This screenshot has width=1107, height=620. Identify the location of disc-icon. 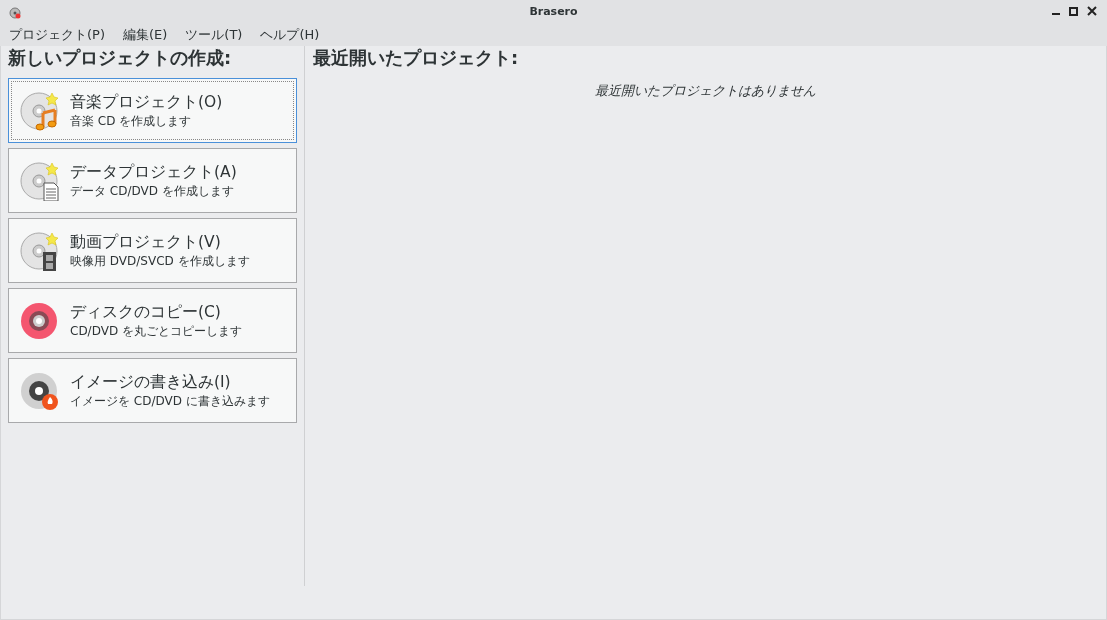
(39, 320).